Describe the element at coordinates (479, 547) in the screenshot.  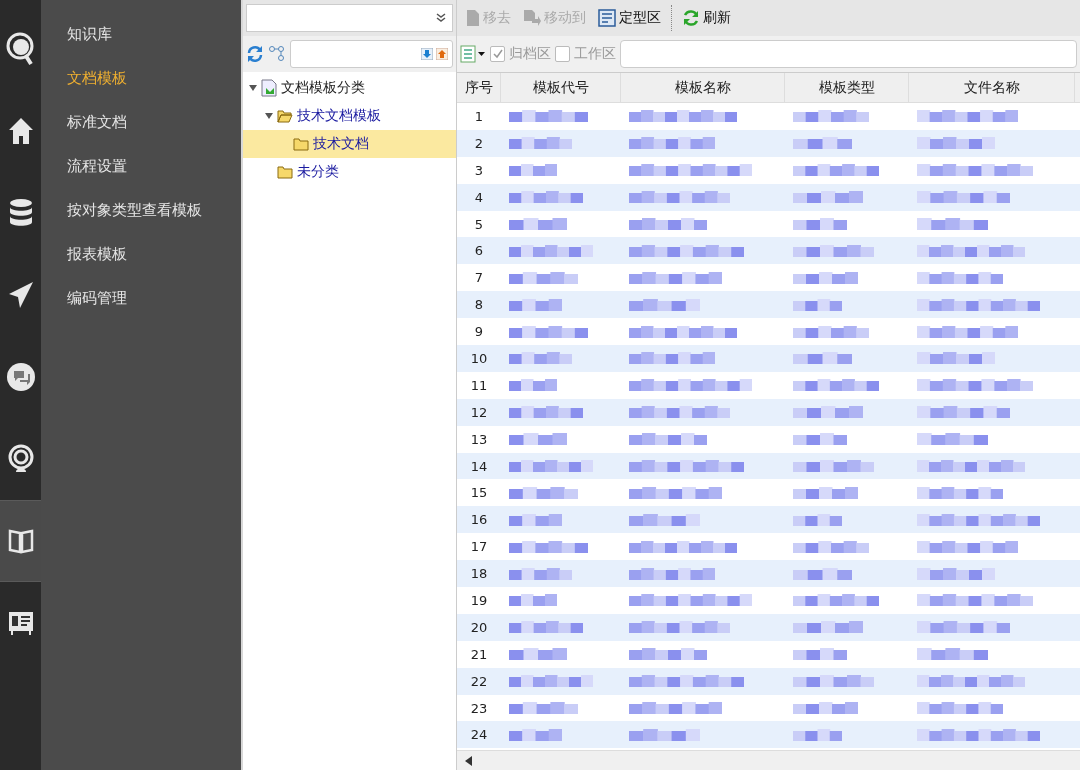
I see `row-number: 17` at that location.